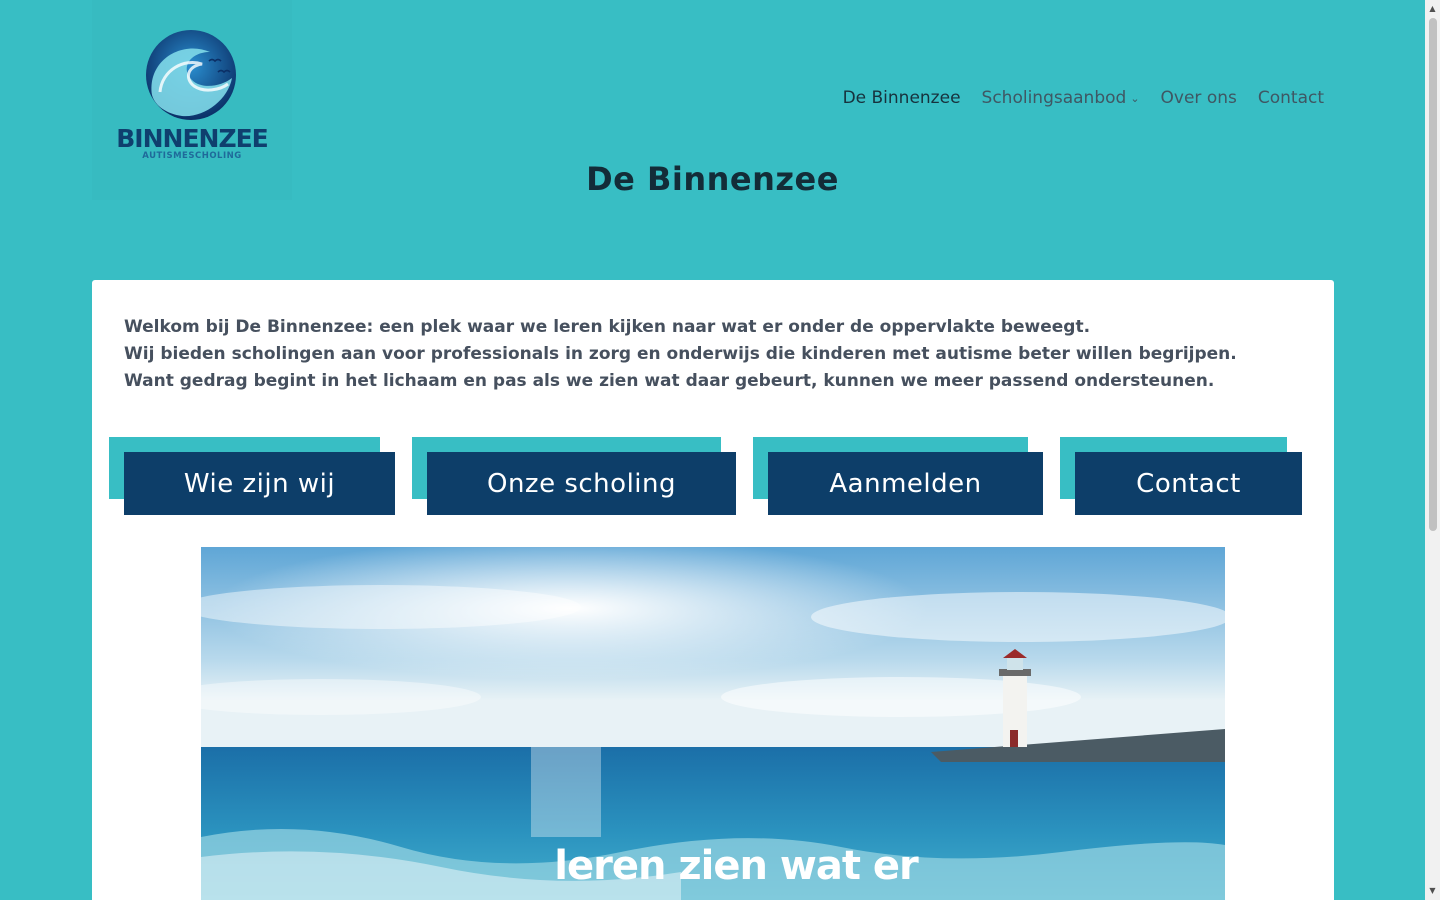 This screenshot has width=1440, height=900. Describe the element at coordinates (192, 138) in the screenshot. I see `logo-name: BINNENZEE` at that location.